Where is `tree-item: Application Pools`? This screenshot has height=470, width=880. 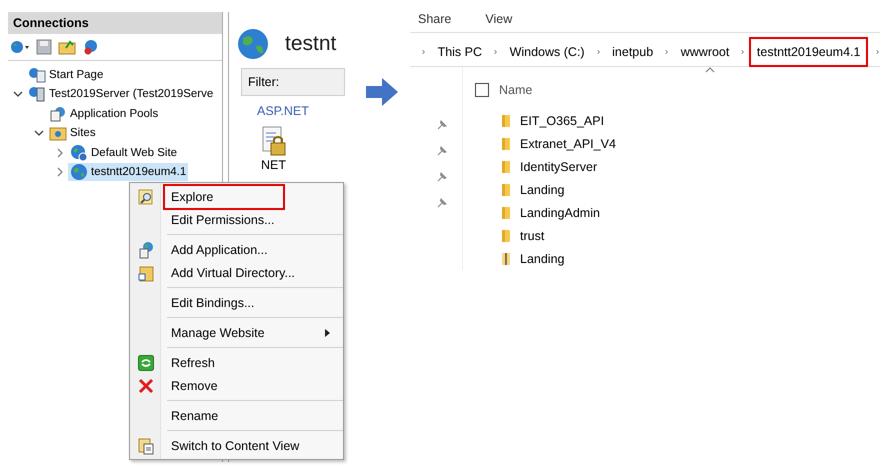
tree-item: Application Pools is located at coordinates (103, 114).